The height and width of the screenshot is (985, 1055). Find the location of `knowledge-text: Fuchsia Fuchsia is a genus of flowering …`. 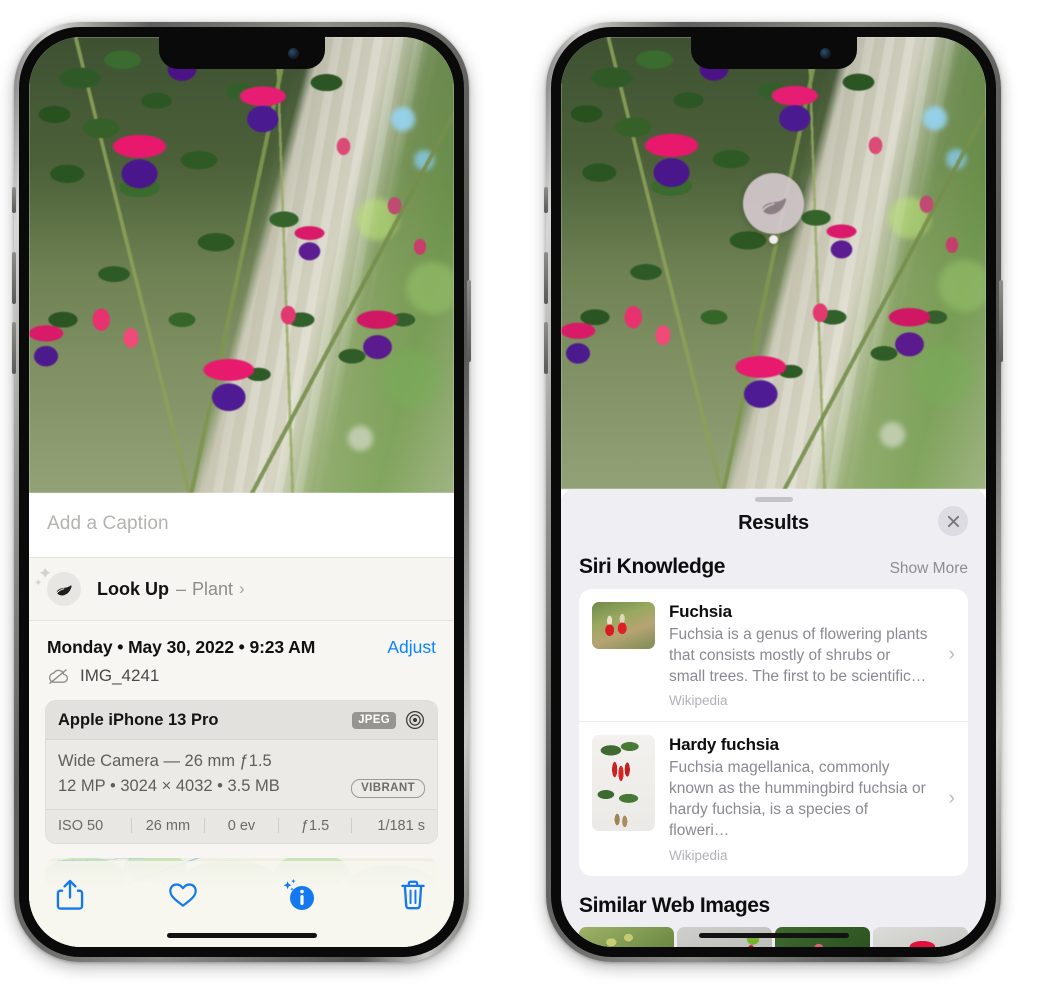

knowledge-text: Fuchsia Fuchsia is a genus of flowering … is located at coordinates (812, 655).